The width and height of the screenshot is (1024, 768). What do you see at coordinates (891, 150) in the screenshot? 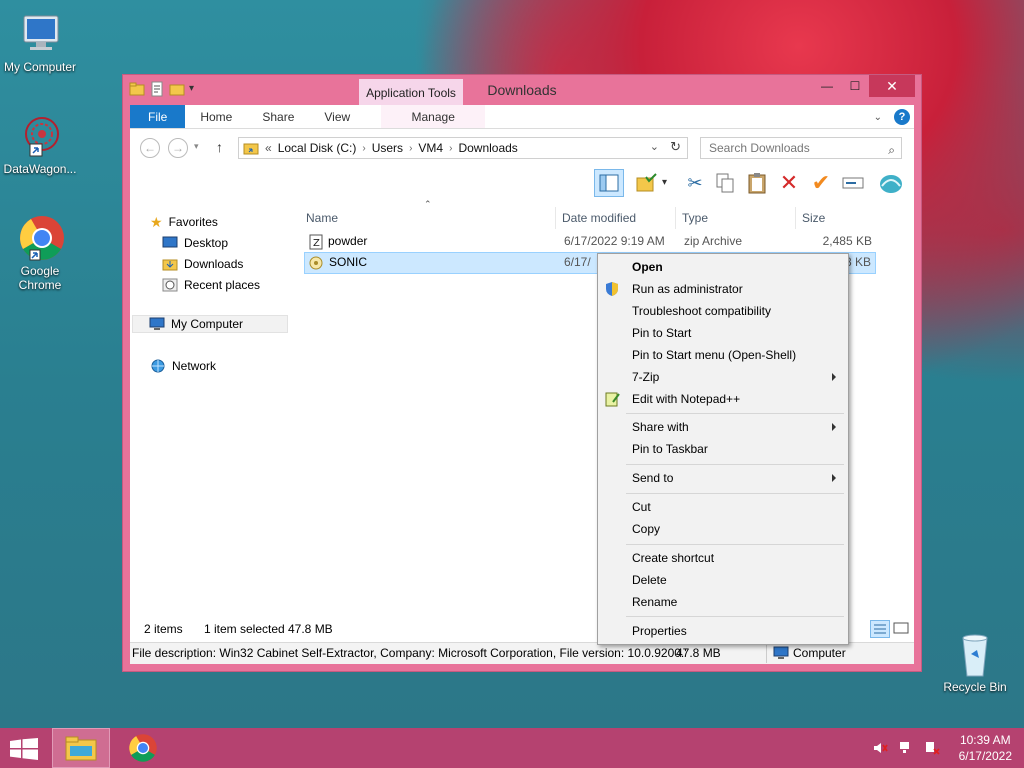
I see `search-icon: ⌕` at bounding box center [891, 150].